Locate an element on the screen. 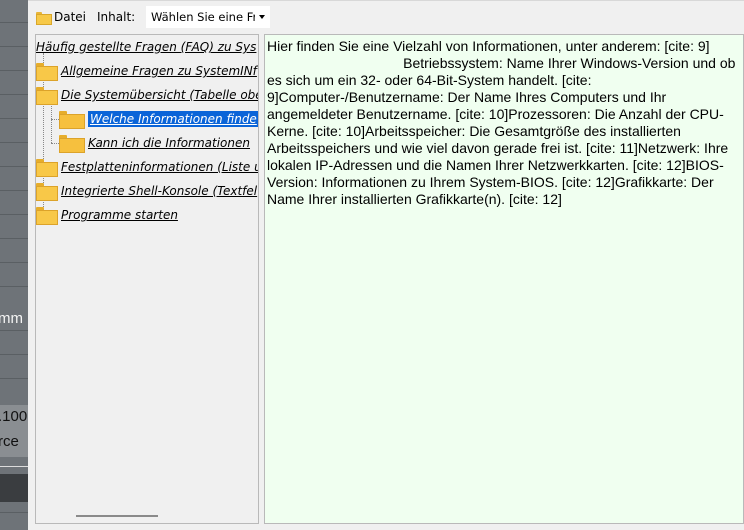 The width and height of the screenshot is (744, 530). file-menu-label: Datei is located at coordinates (70, 17).